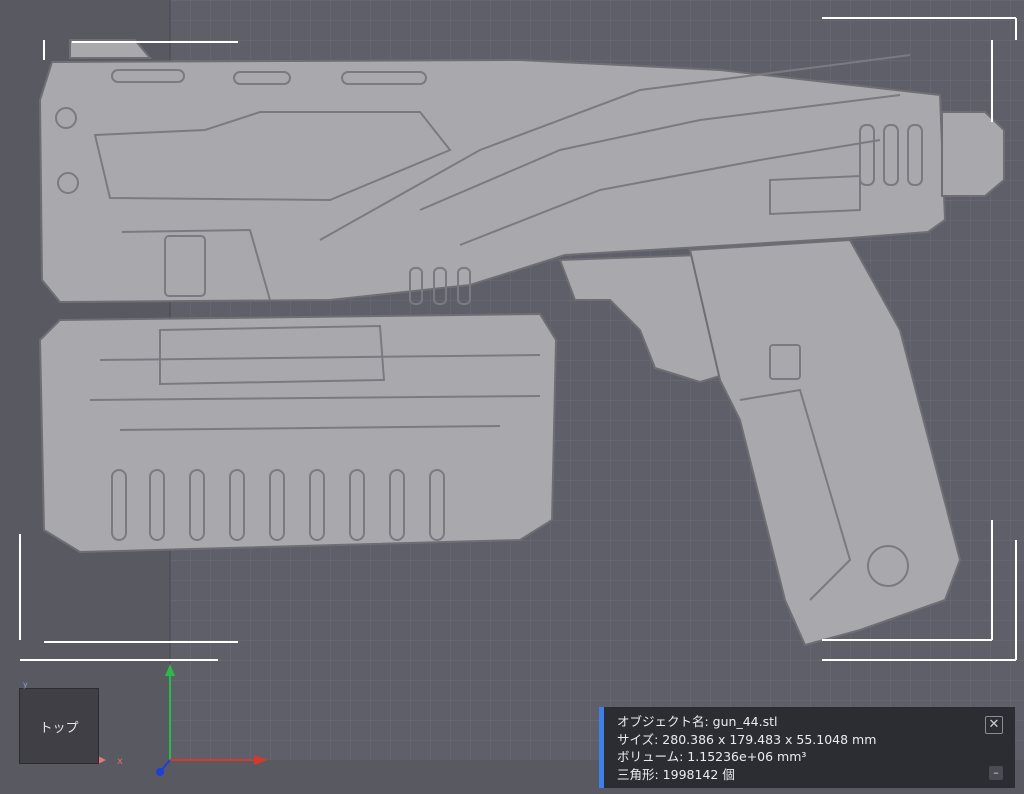 The width and height of the screenshot is (1024, 794). I want to click on view-cube-top: トップ, so click(59, 726).